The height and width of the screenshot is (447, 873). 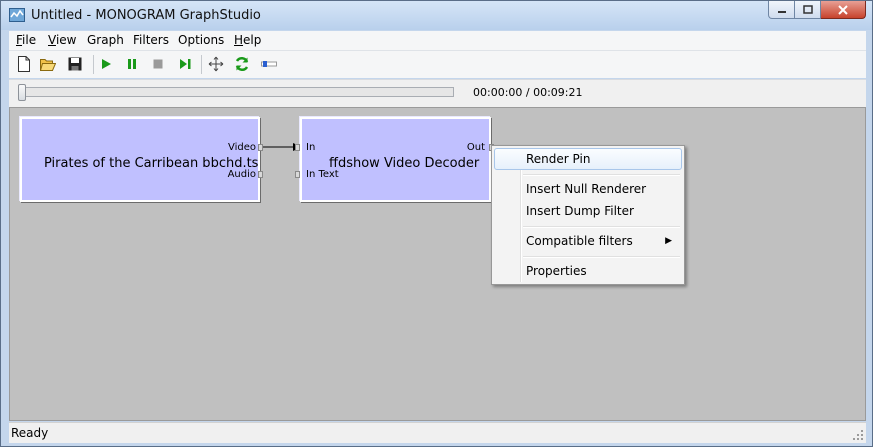 I want to click on graphstudio-app-icon, so click(x=17, y=15).